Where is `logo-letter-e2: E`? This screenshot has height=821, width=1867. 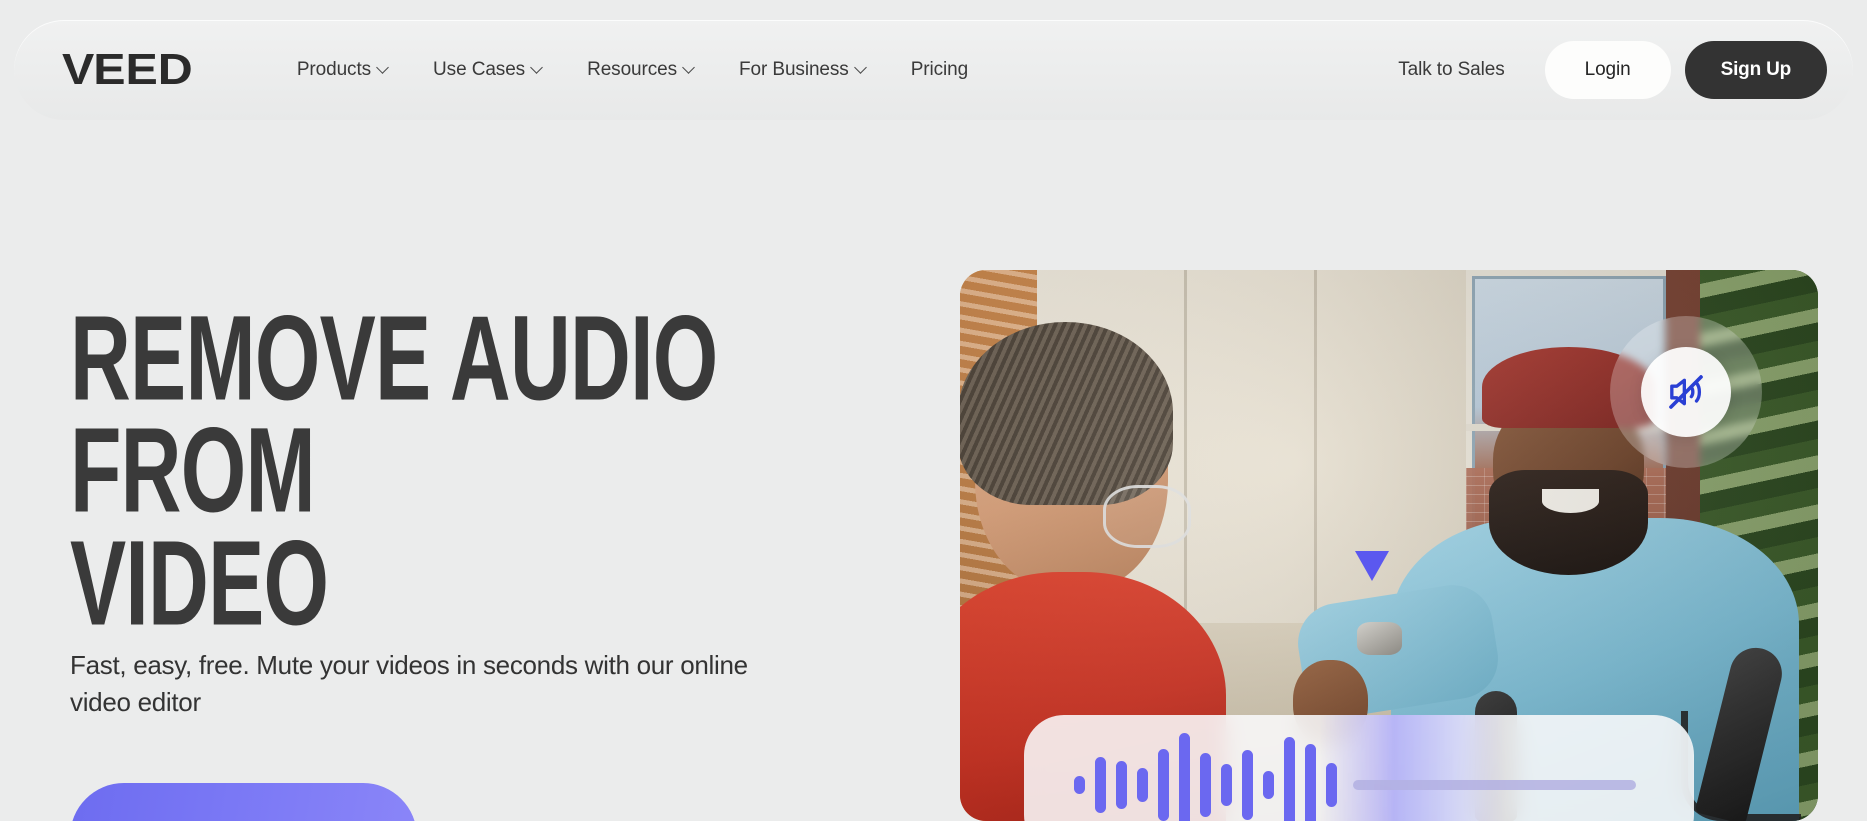
logo-letter-e2: E is located at coordinates (141, 69).